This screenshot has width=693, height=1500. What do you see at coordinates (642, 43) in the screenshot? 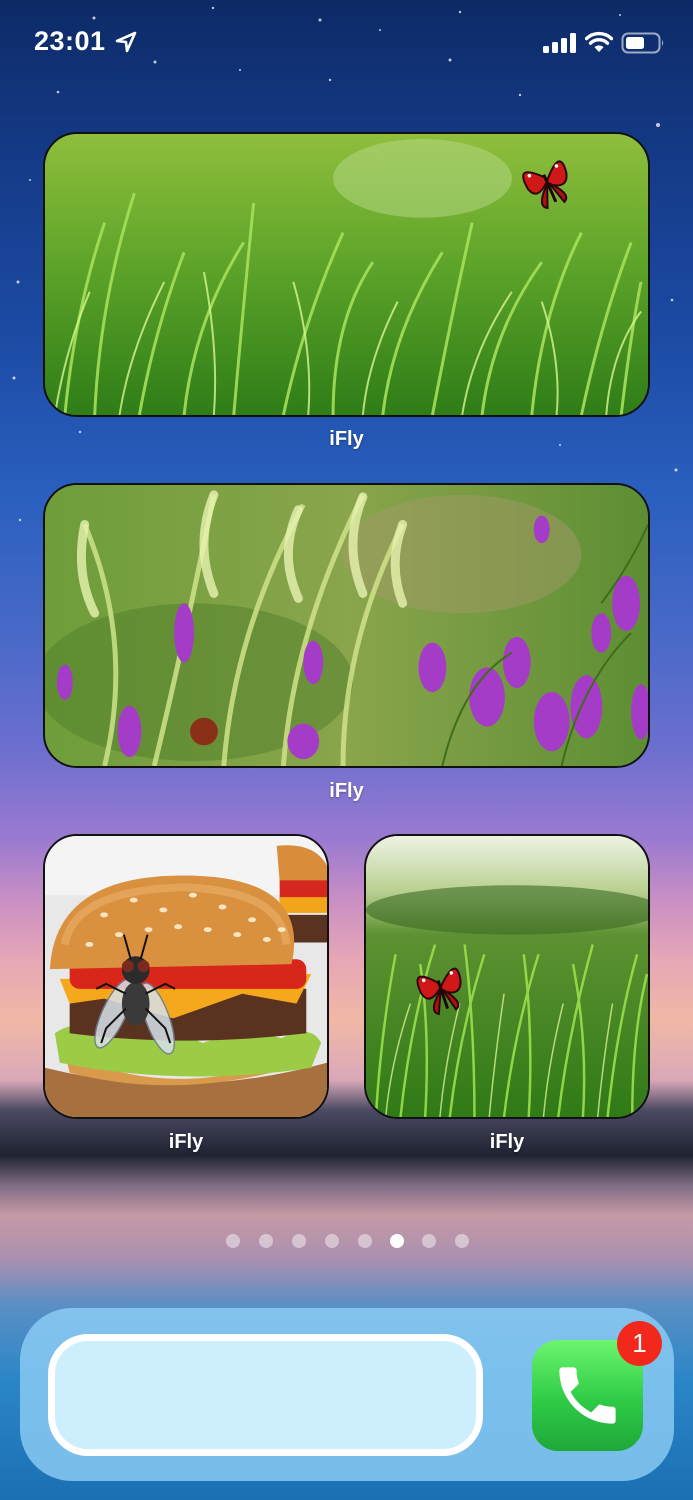
I see `battery-icon` at bounding box center [642, 43].